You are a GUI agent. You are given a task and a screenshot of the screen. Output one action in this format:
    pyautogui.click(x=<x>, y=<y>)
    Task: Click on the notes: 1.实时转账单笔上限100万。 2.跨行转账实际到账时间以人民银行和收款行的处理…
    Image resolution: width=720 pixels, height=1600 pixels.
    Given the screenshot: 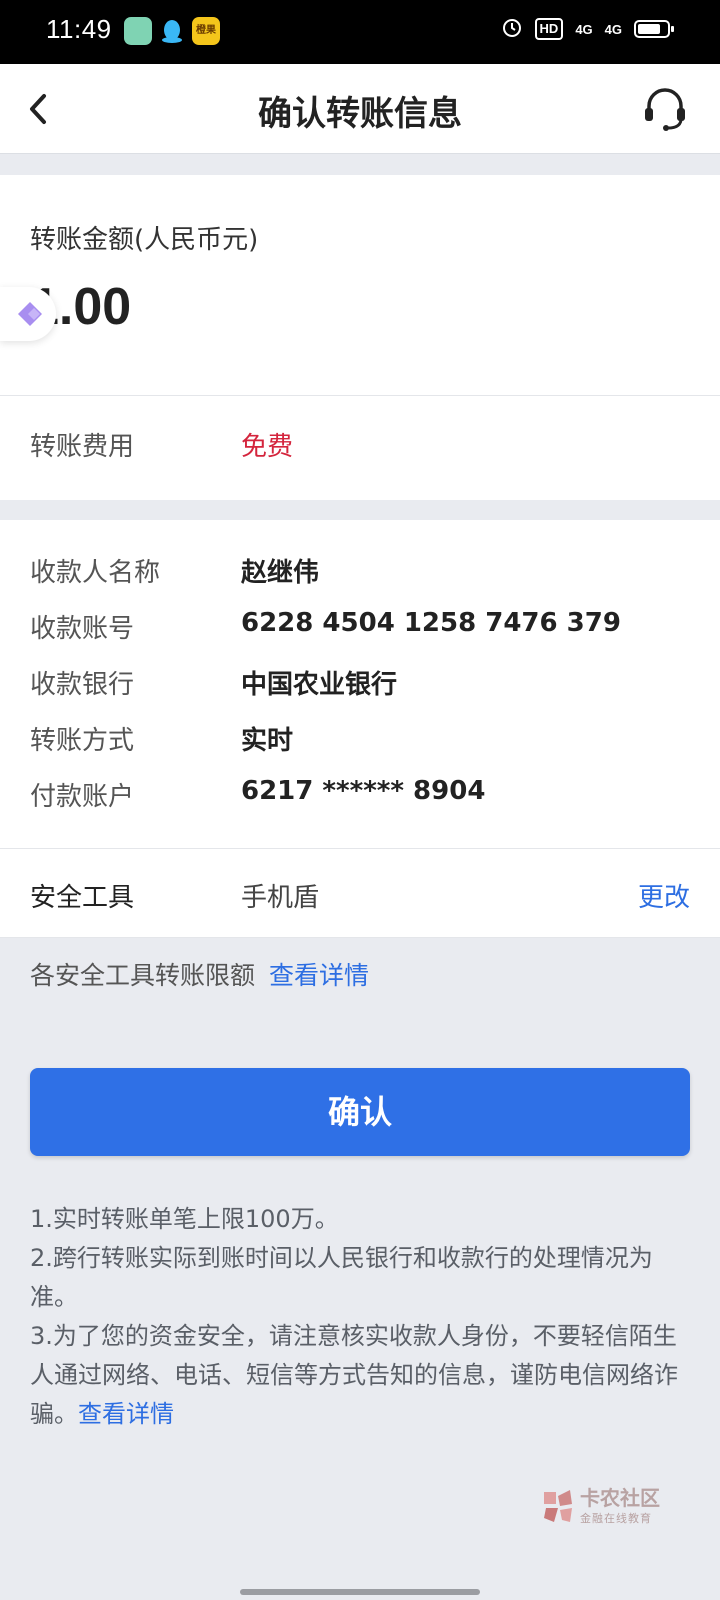 What is the action you would take?
    pyautogui.click(x=360, y=1317)
    